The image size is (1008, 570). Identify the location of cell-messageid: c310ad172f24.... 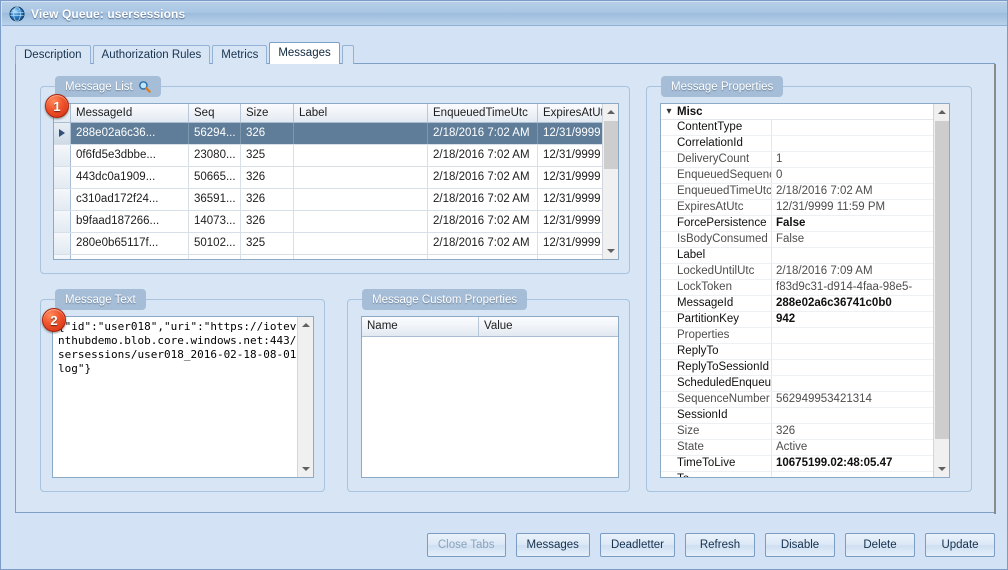
(130, 199).